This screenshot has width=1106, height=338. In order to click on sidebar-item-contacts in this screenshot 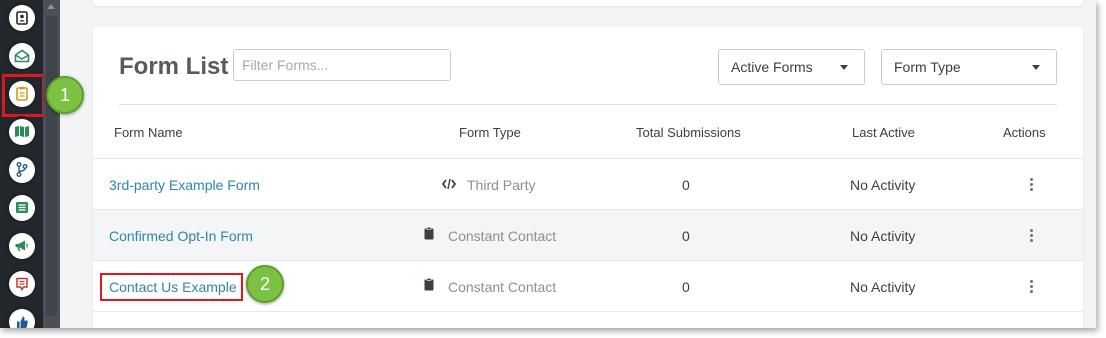, I will do `click(21, 17)`.